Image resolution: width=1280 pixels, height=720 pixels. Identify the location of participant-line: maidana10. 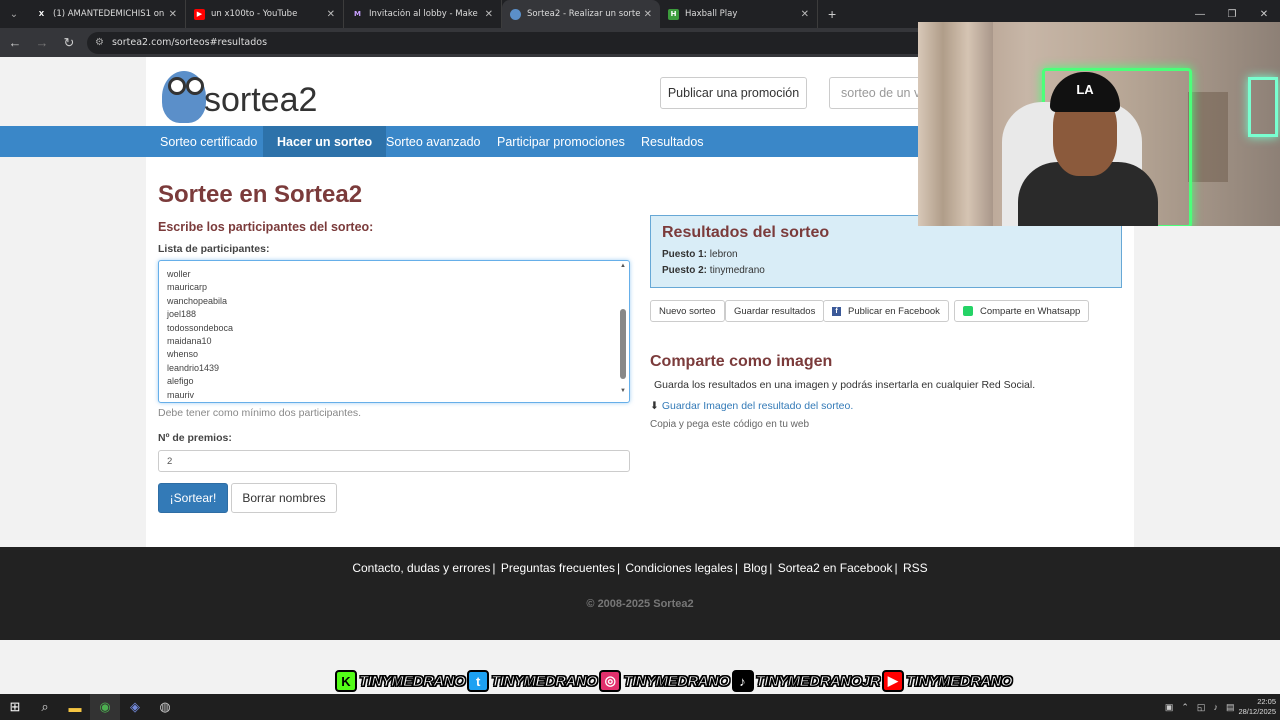
(189, 341).